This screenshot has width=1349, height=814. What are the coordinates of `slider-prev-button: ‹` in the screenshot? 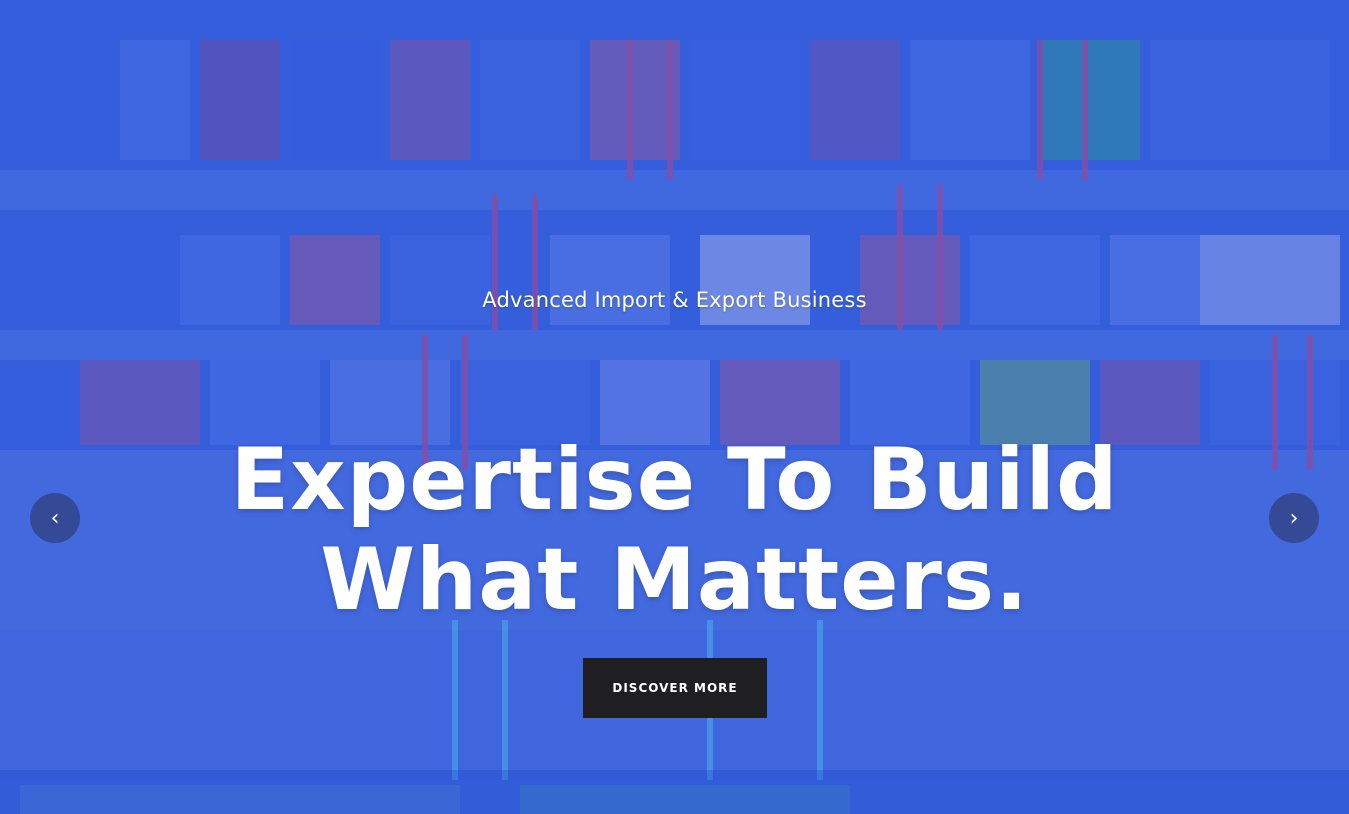 It's located at (55, 518).